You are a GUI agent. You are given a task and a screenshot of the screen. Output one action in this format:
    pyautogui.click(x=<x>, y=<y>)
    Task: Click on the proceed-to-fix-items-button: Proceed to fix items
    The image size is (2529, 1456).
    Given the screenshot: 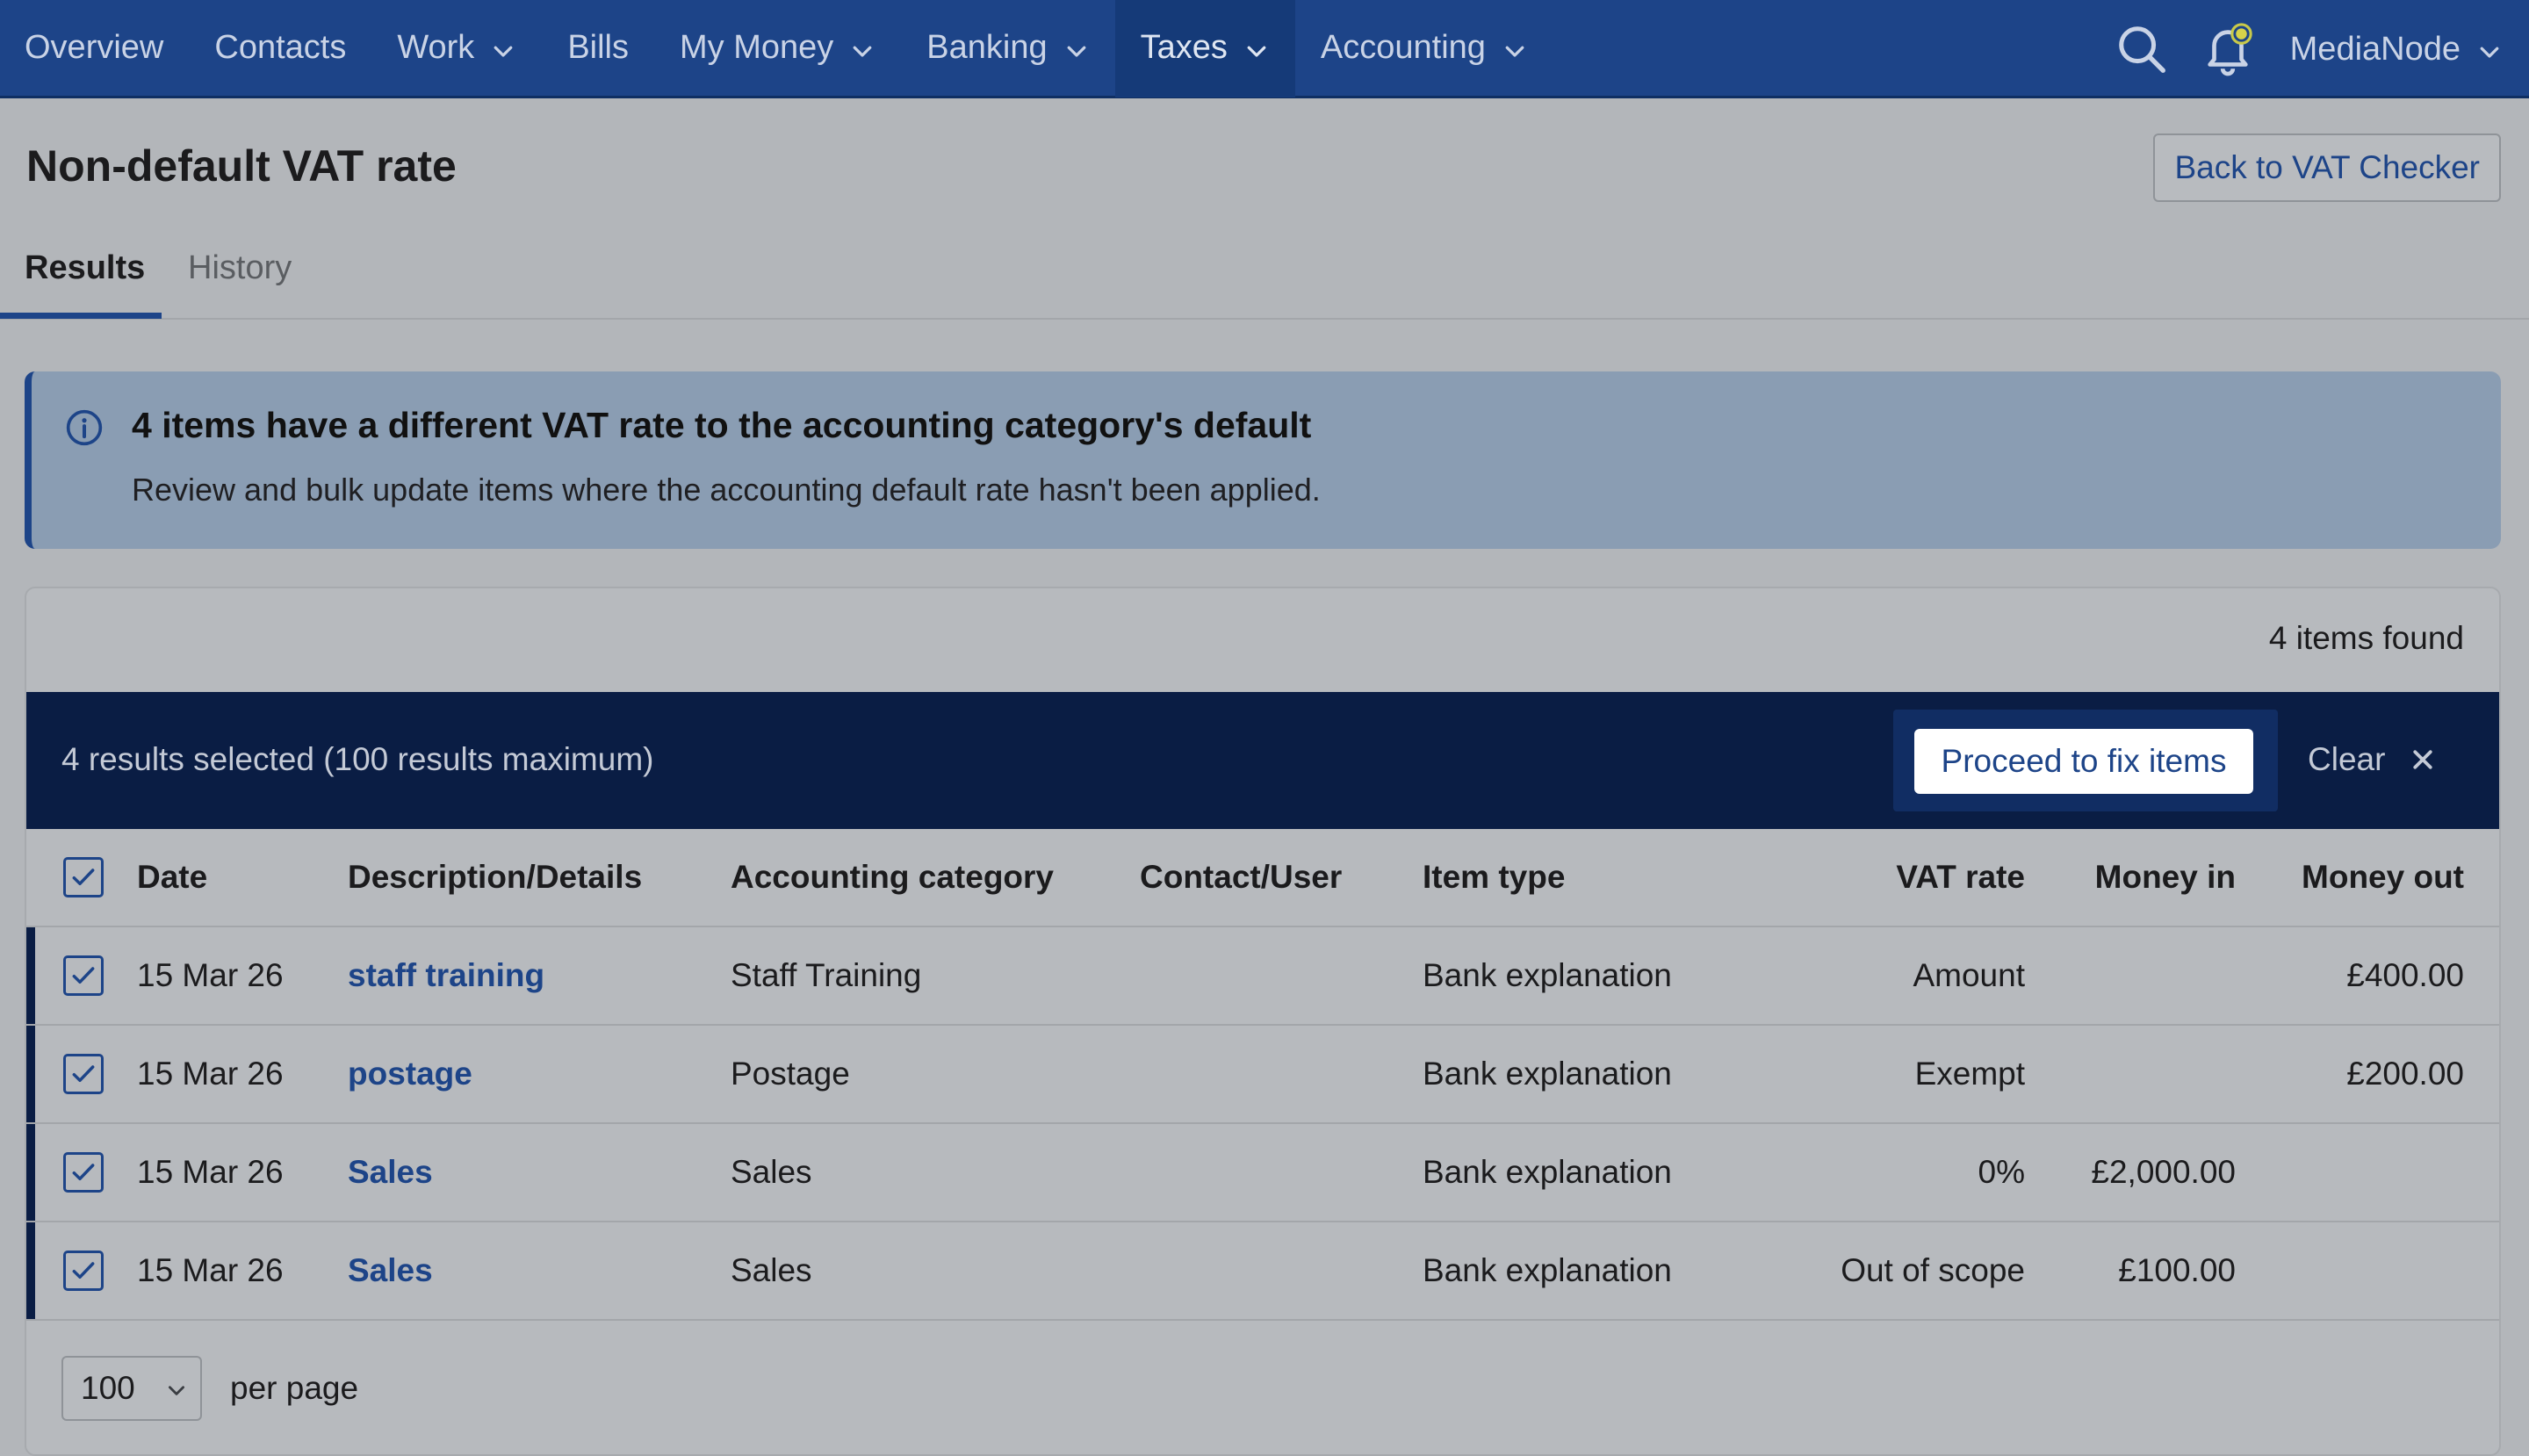 What is the action you would take?
    pyautogui.click(x=2084, y=761)
    